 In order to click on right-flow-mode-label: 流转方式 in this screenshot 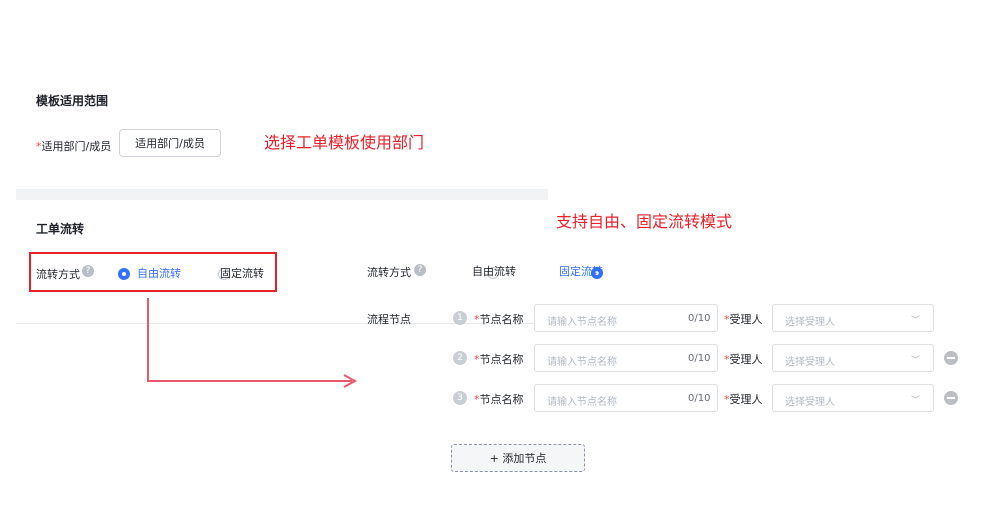, I will do `click(389, 272)`.